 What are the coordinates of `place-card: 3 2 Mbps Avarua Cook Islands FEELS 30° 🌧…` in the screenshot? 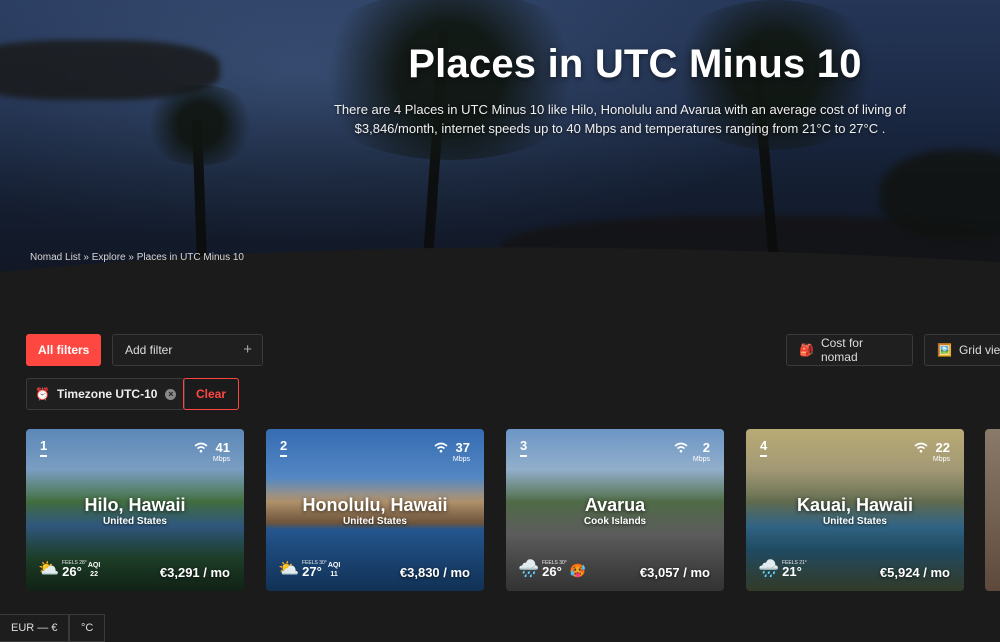 It's located at (615, 510).